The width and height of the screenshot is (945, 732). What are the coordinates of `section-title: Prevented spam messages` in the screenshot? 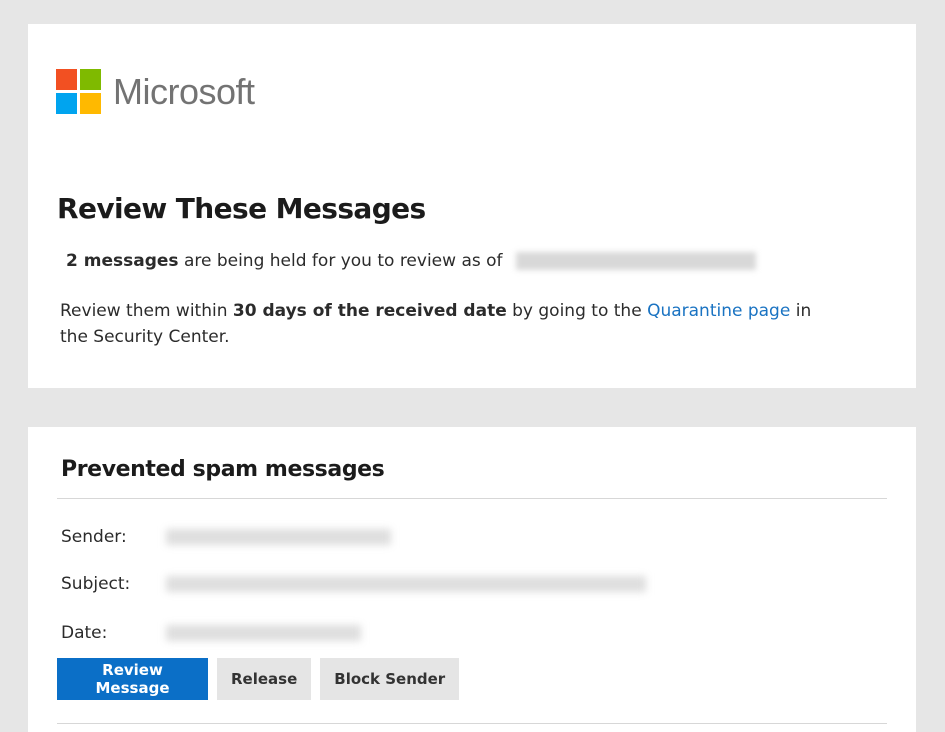 It's located at (223, 469).